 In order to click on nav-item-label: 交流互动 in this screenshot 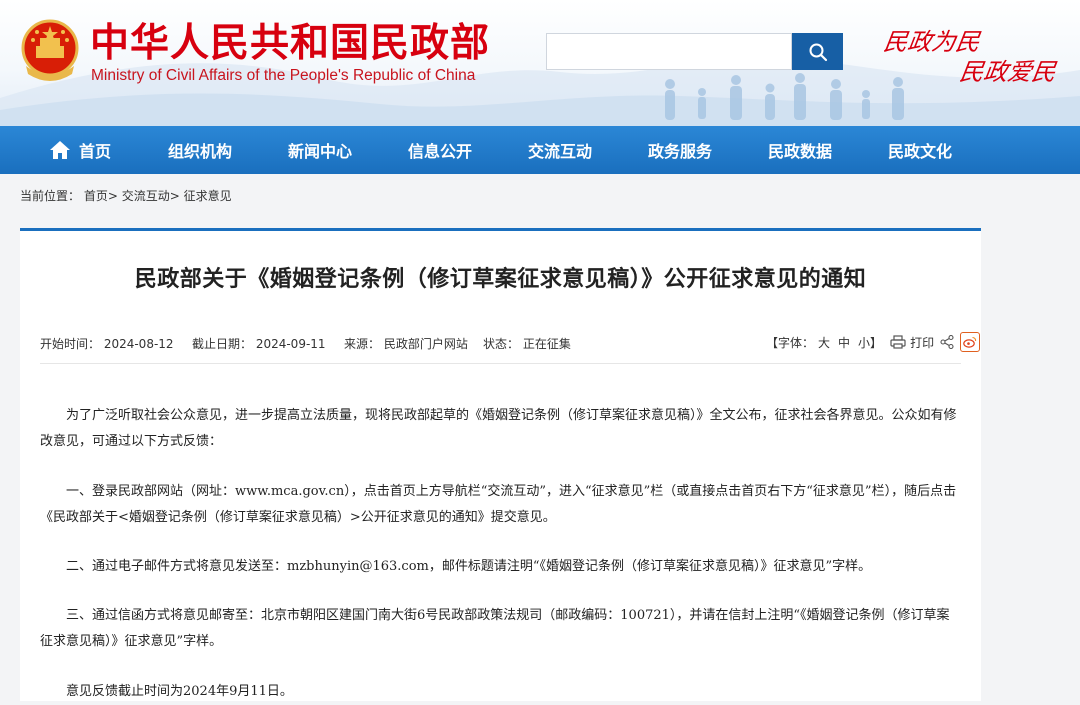, I will do `click(559, 151)`.